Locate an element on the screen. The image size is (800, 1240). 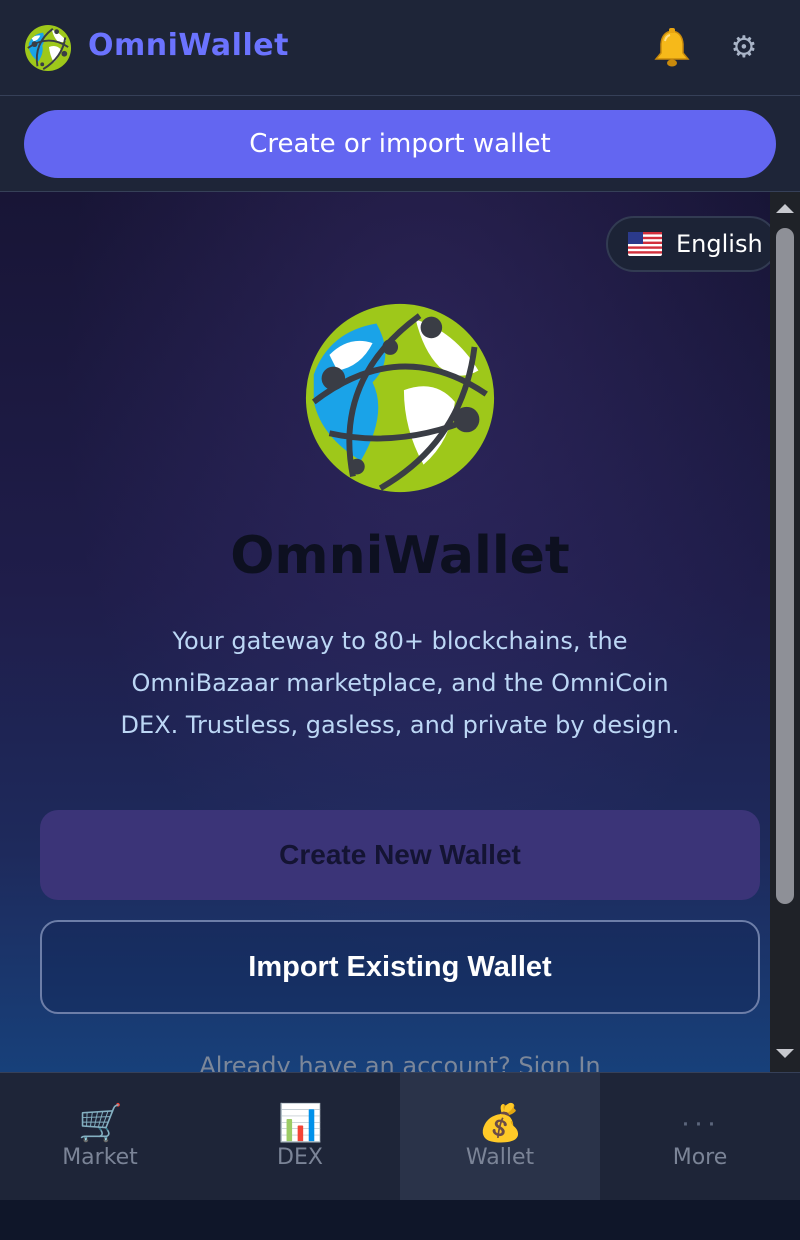
scrollbar-thumb is located at coordinates (785, 566).